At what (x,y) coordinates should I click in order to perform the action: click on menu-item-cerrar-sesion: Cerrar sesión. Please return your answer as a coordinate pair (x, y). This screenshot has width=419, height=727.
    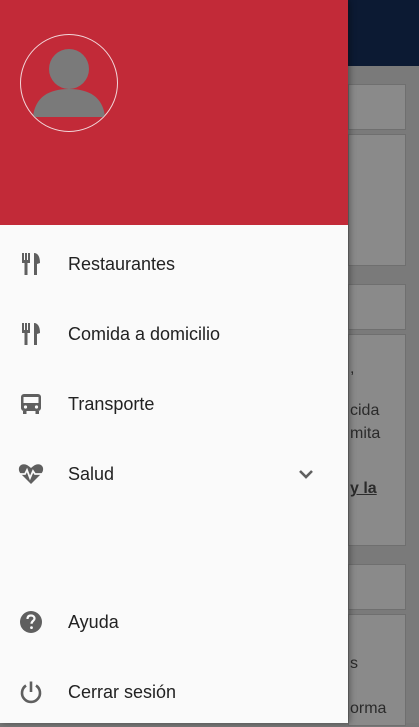
    Looking at the image, I should click on (174, 692).